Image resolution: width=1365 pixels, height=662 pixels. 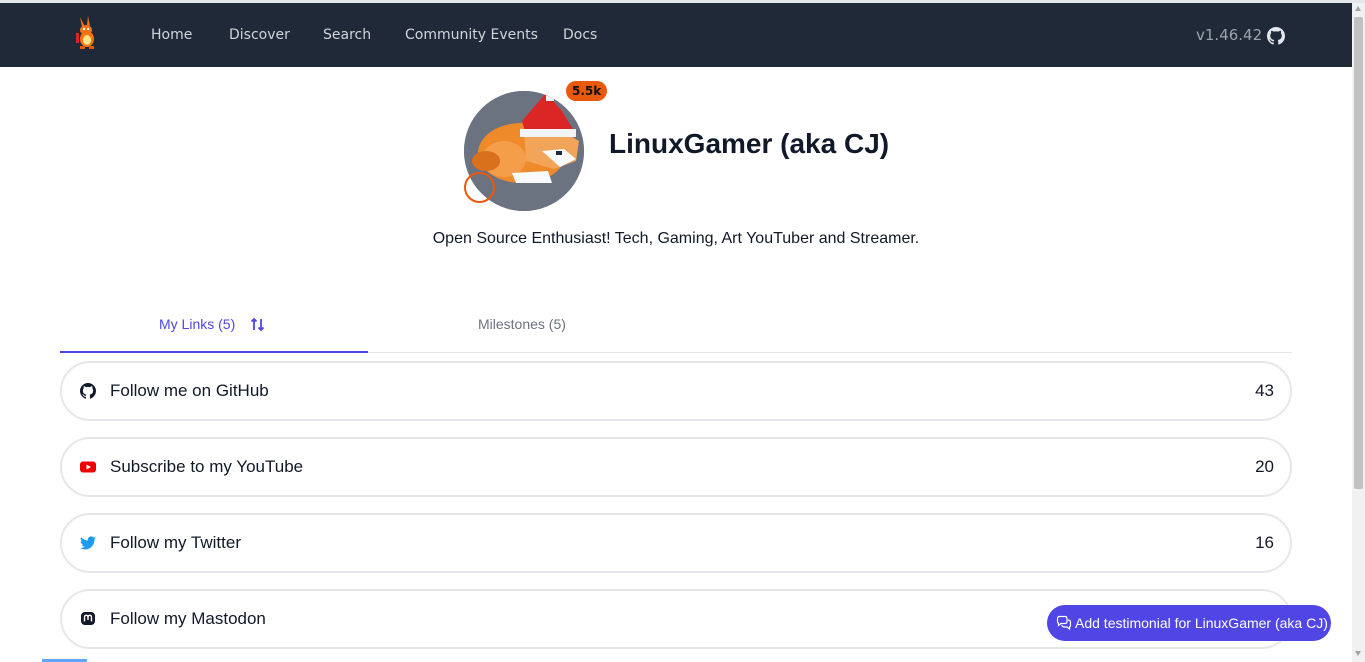 I want to click on page-scrollbar, so click(x=1358, y=332).